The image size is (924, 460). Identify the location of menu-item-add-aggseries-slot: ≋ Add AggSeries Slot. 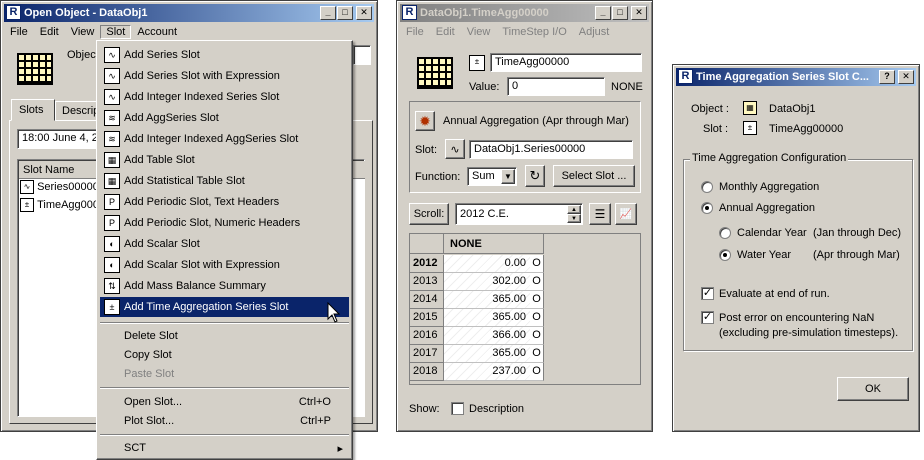
(224, 118).